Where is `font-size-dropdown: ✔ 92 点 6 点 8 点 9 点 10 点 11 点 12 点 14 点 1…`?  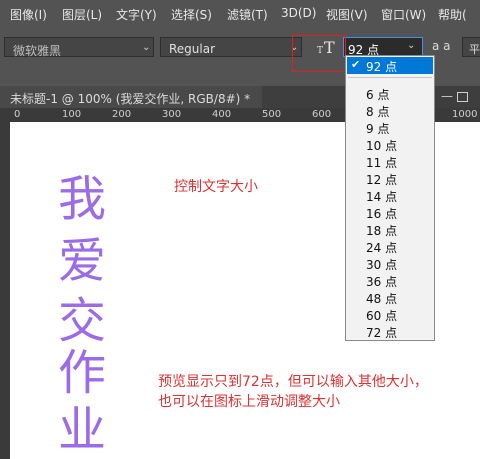 font-size-dropdown: ✔ 92 点 6 点 8 点 9 点 10 点 11 点 12 点 14 点 1… is located at coordinates (390, 198).